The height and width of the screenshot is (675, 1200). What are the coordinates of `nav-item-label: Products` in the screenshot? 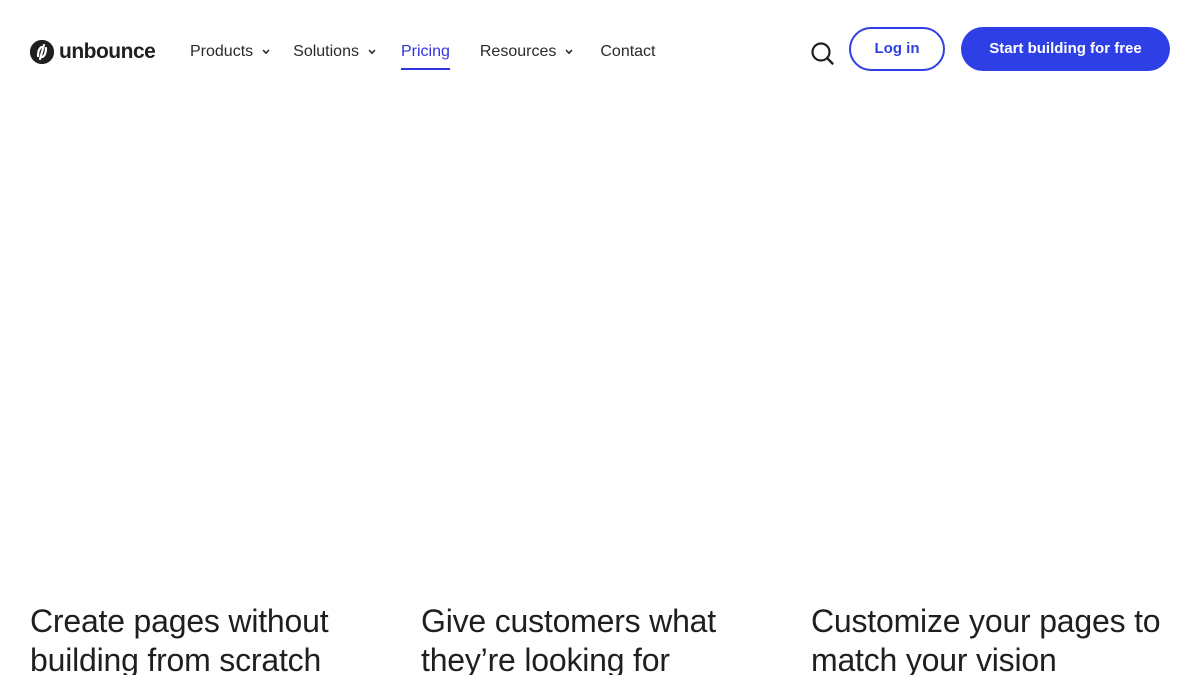 It's located at (222, 51).